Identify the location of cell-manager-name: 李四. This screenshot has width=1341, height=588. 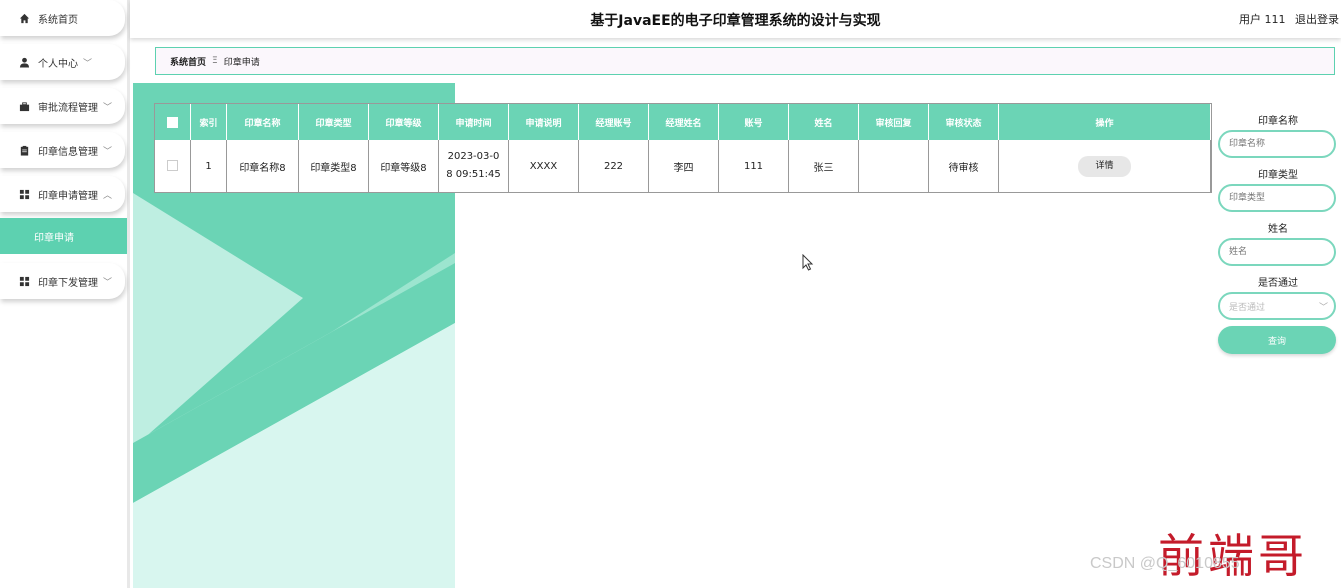
(683, 166).